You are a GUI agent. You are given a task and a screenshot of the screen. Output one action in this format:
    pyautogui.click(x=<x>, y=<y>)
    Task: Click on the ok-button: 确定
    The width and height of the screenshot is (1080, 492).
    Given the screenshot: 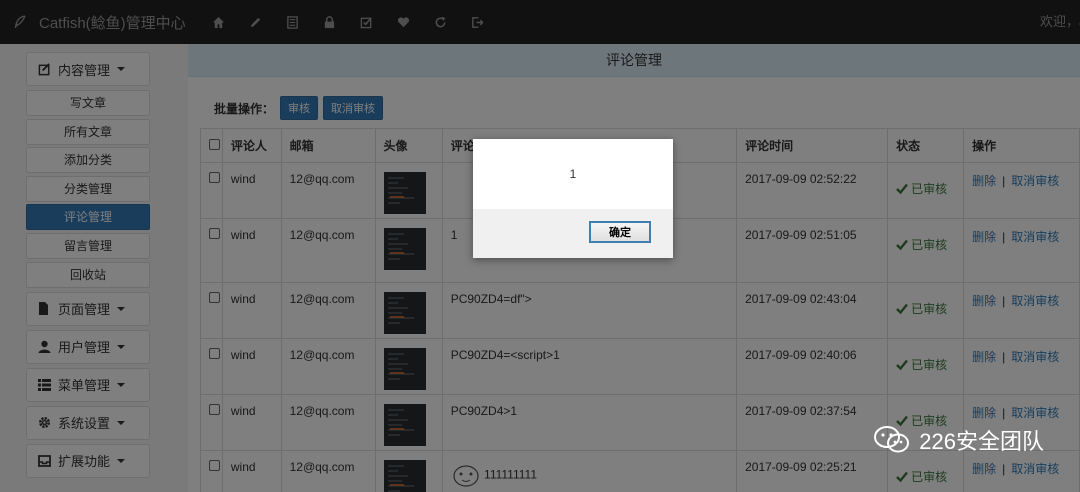 What is the action you would take?
    pyautogui.click(x=620, y=232)
    